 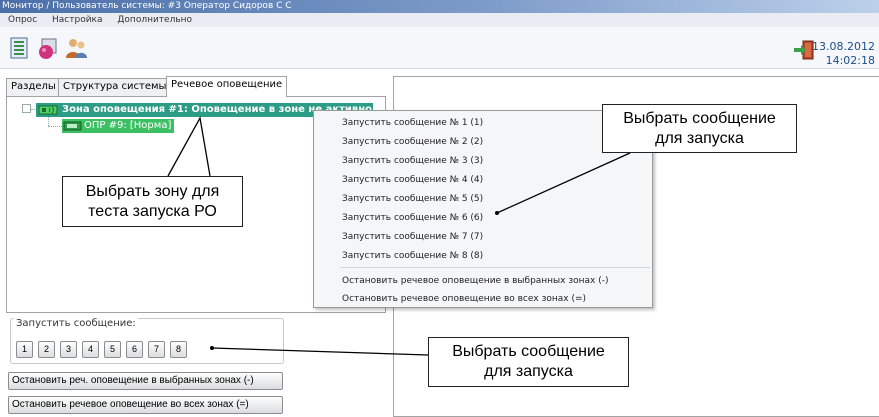 What do you see at coordinates (412, 161) in the screenshot?
I see `ctx-item-message-3: Запустить сообщение № 3 (3)` at bounding box center [412, 161].